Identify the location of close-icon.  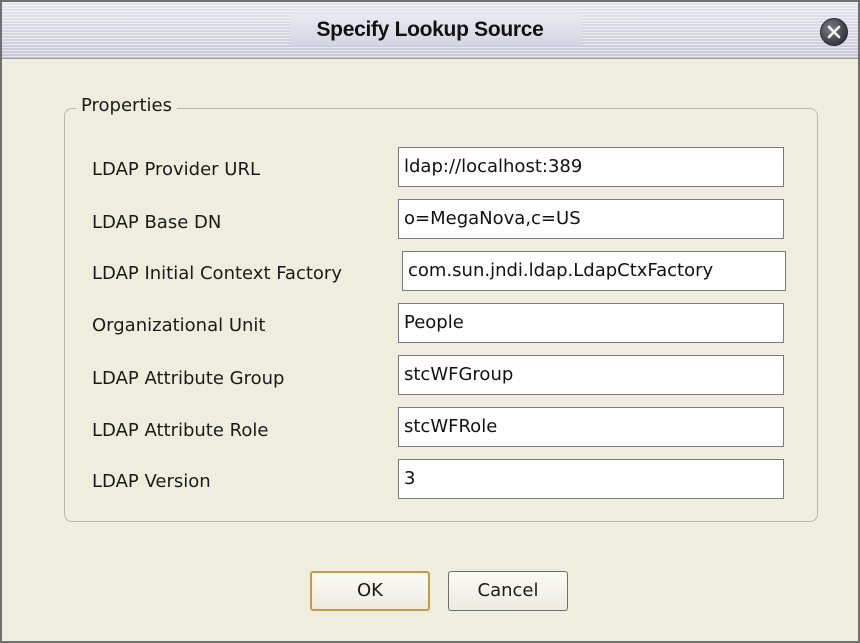
(834, 32).